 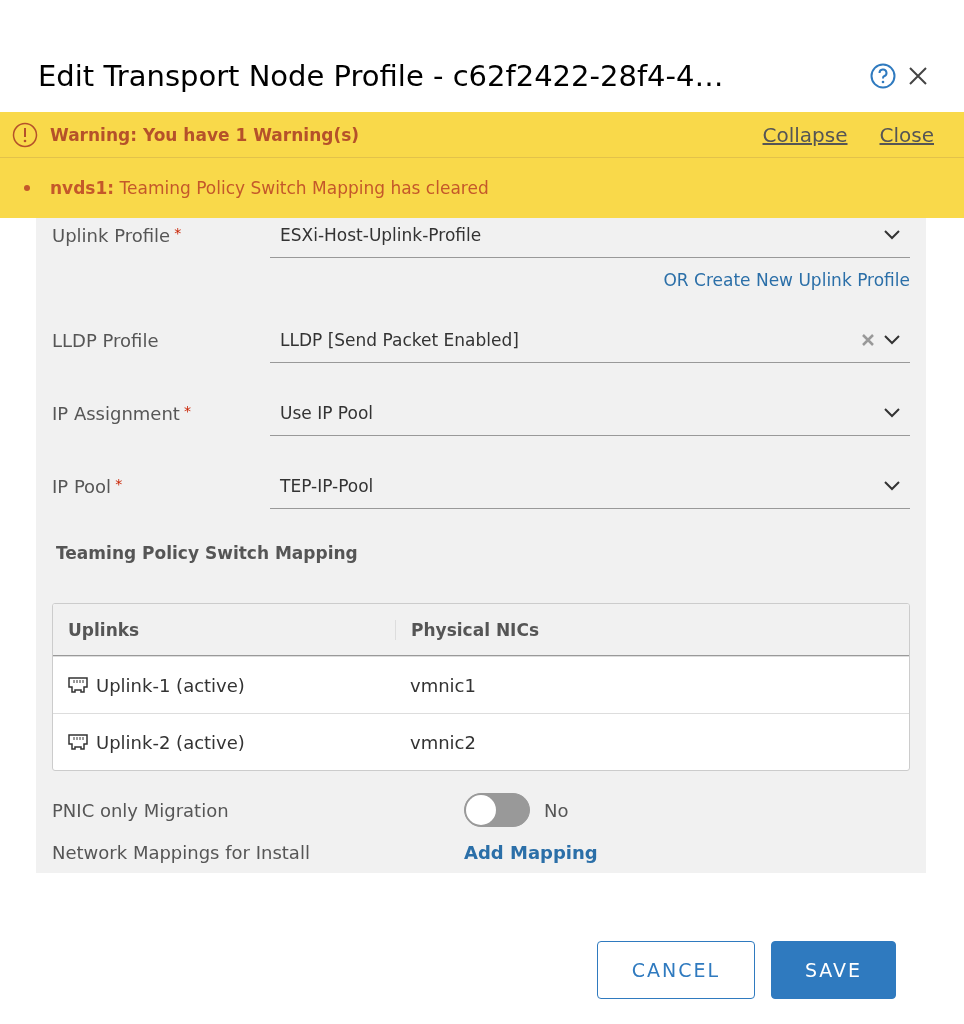 I want to click on add-mapping-link: Add Mapping, so click(x=531, y=852).